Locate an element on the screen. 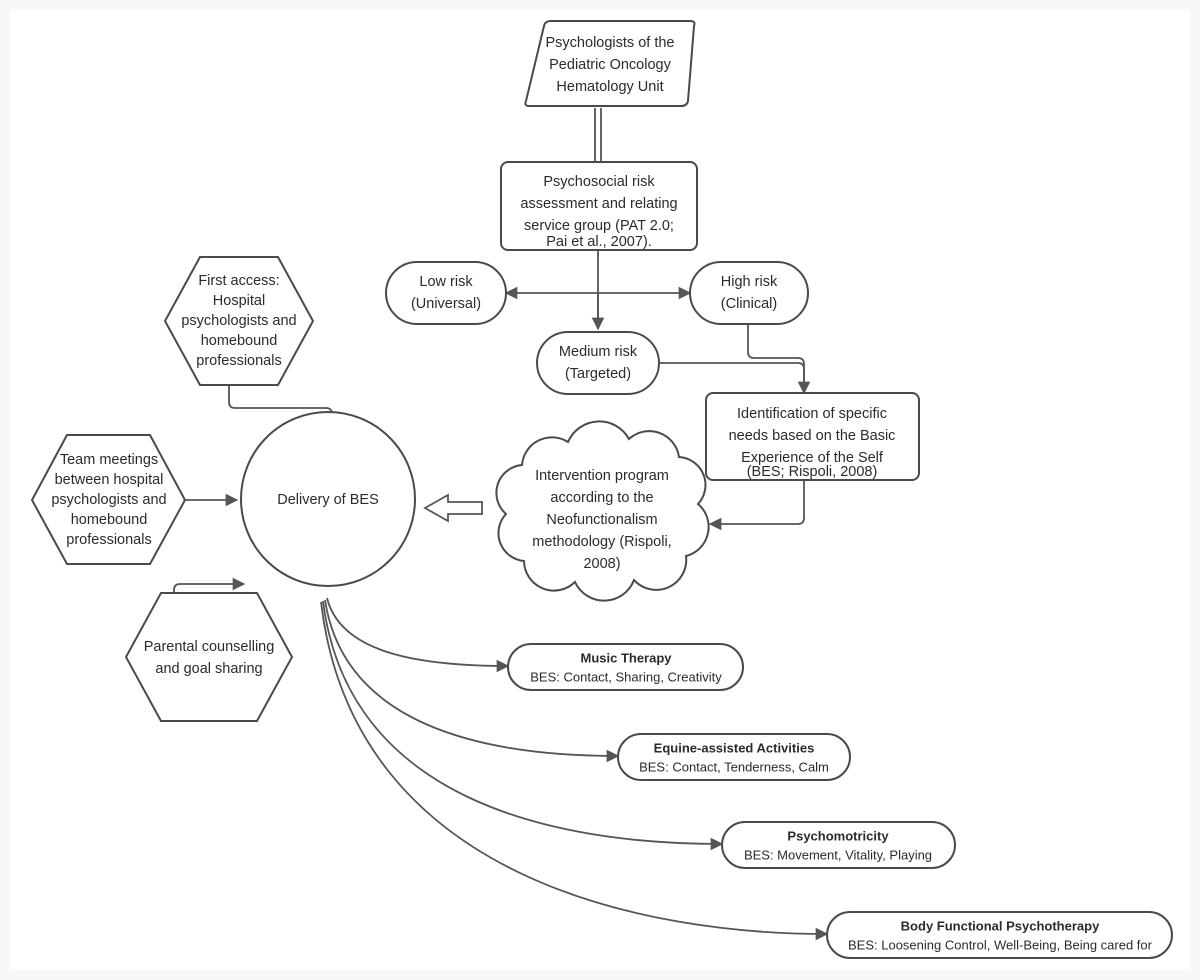  edge-source-to-assessment is located at coordinates (598, 135).